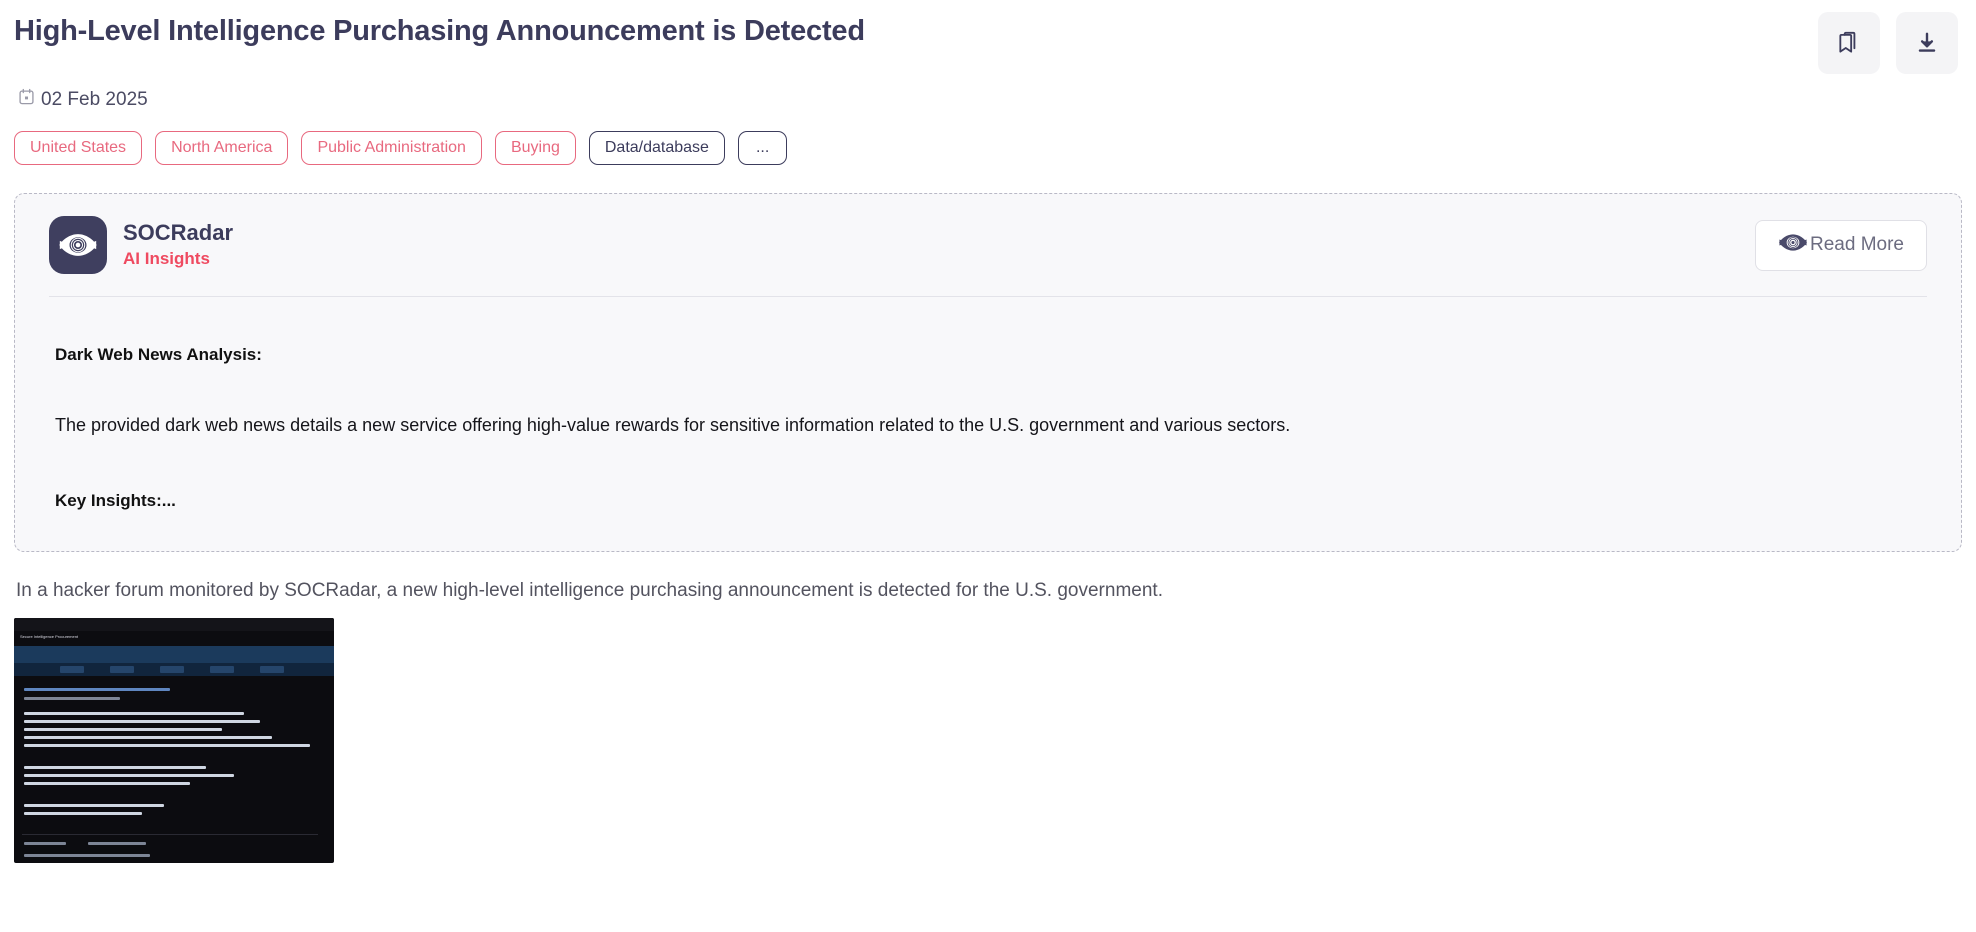  Describe the element at coordinates (78, 148) in the screenshot. I see `tag-united-states: United States` at that location.